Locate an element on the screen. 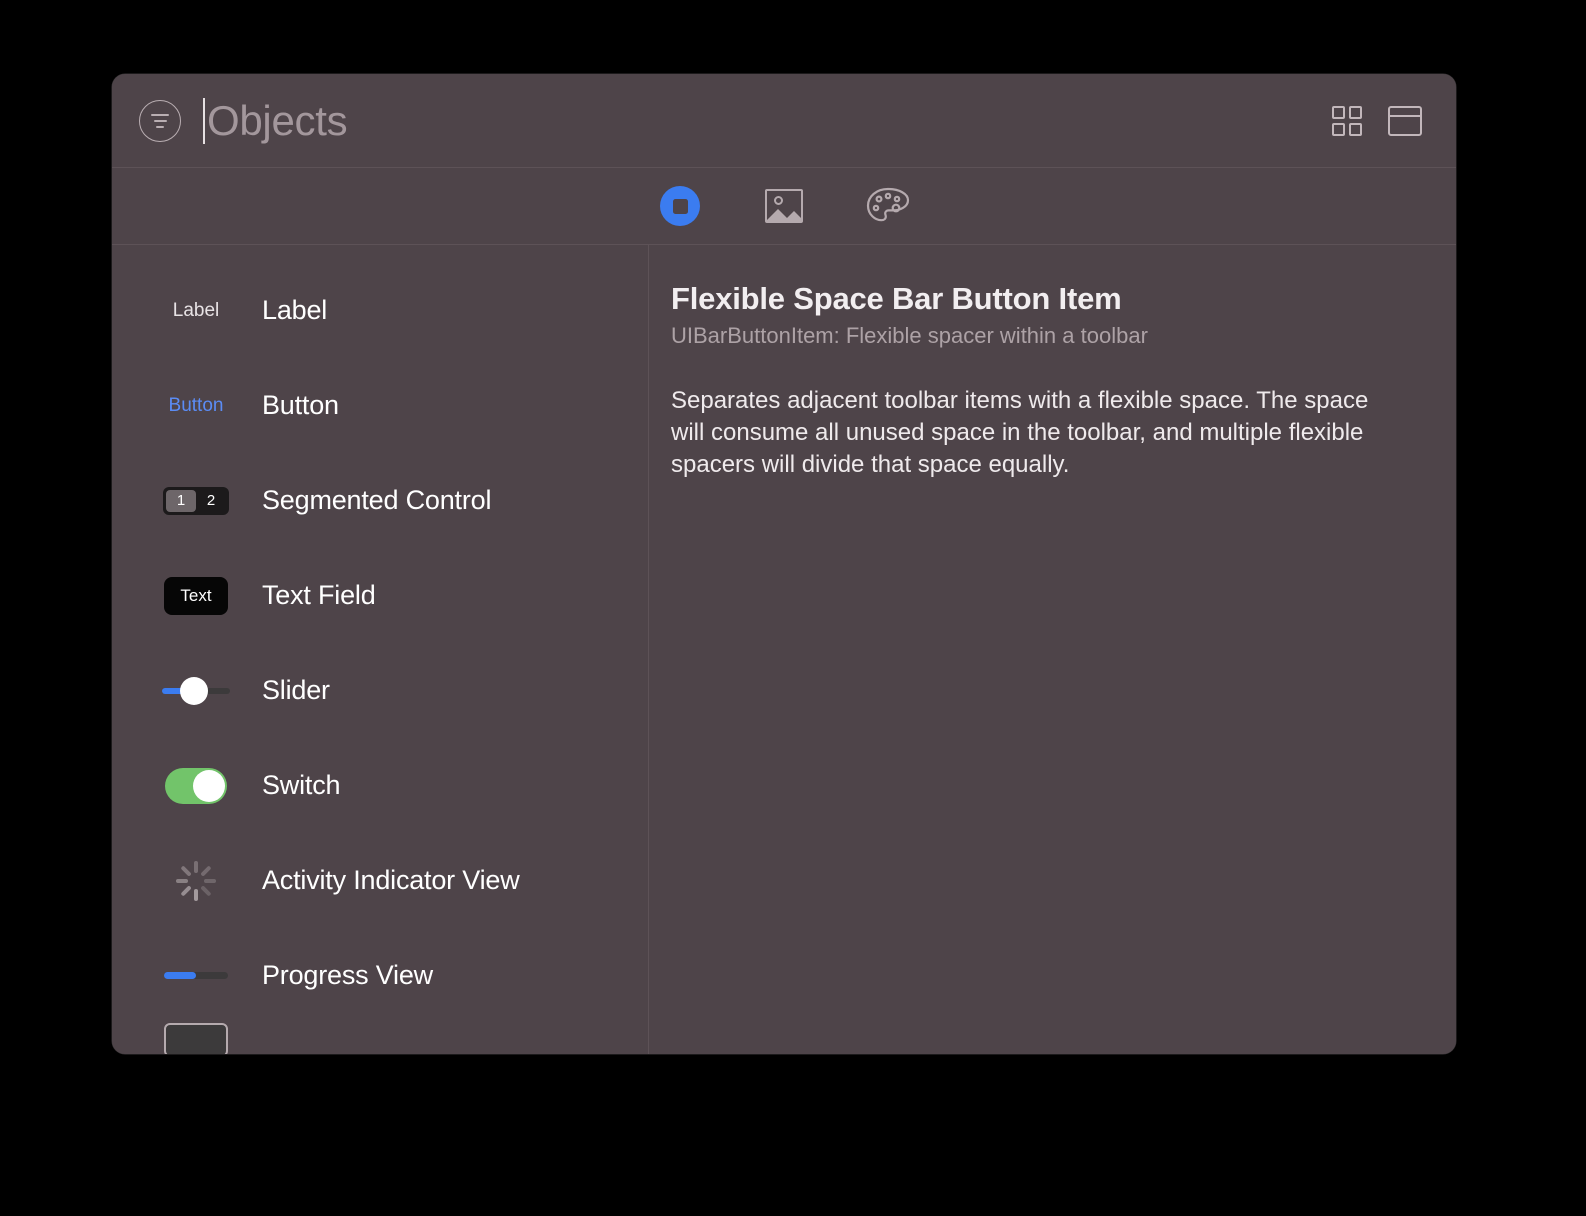 The image size is (1586, 1216). switch-preview is located at coordinates (196, 785).